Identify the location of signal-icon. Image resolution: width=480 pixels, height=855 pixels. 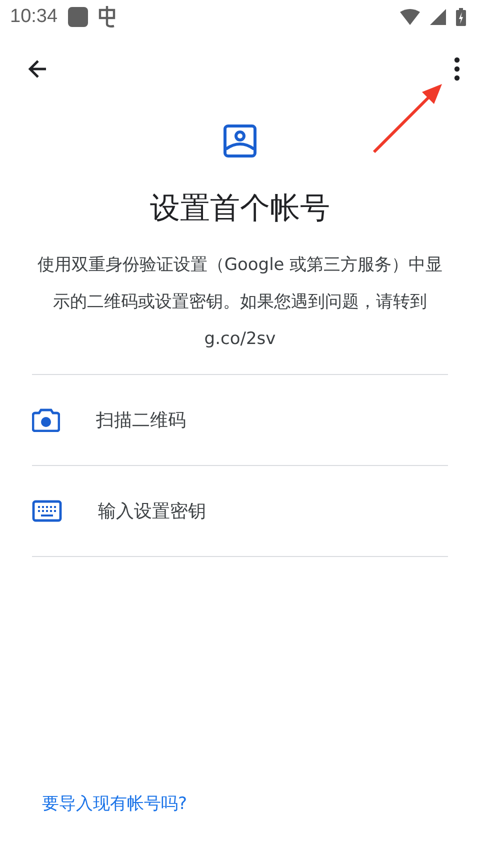
(438, 17).